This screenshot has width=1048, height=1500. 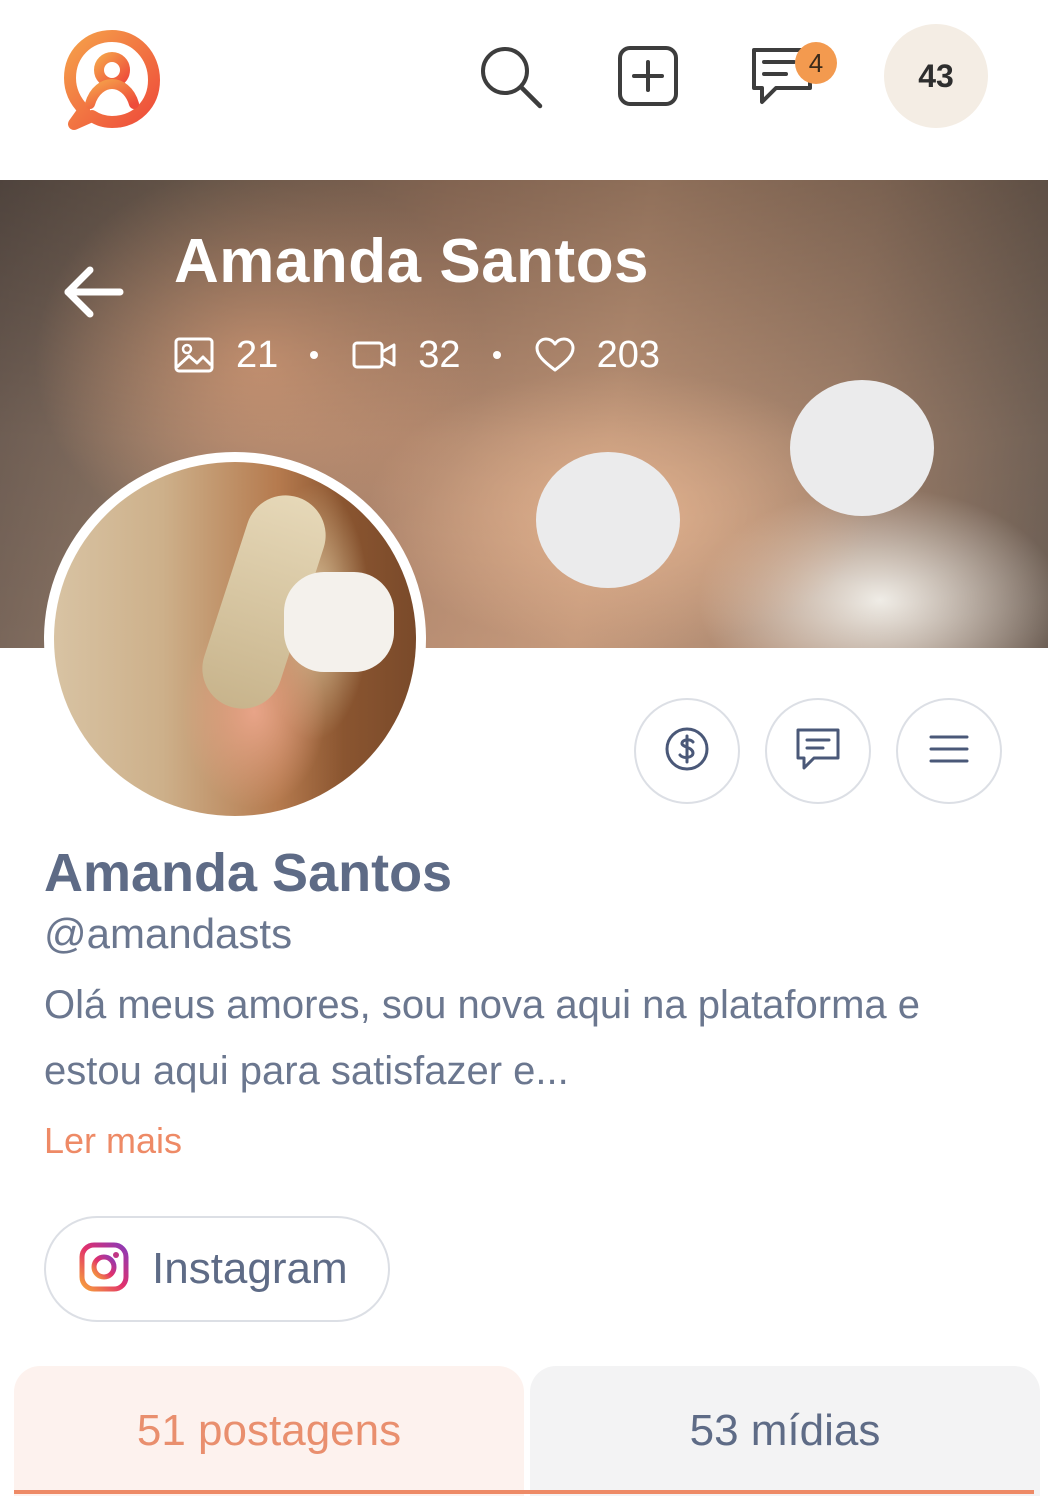 I want to click on profile-avatar-image, so click(x=235, y=639).